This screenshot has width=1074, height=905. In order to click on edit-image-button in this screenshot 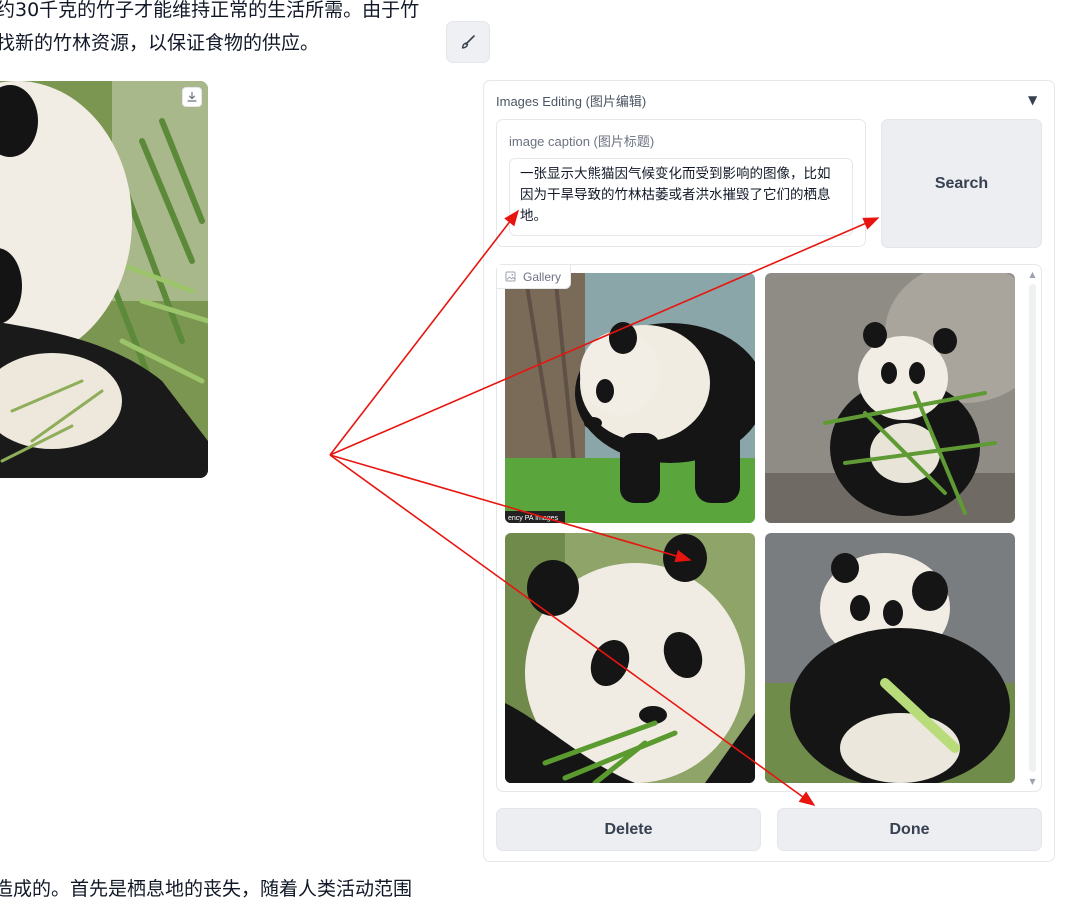, I will do `click(468, 42)`.